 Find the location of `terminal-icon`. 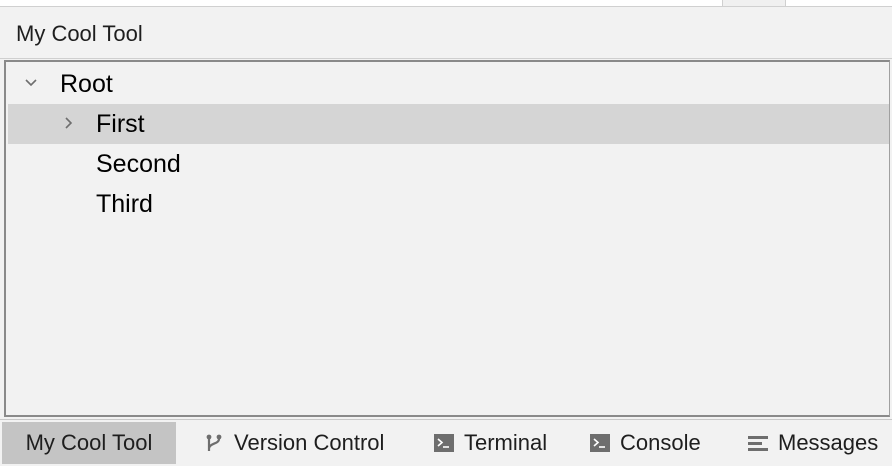

terminal-icon is located at coordinates (444, 443).